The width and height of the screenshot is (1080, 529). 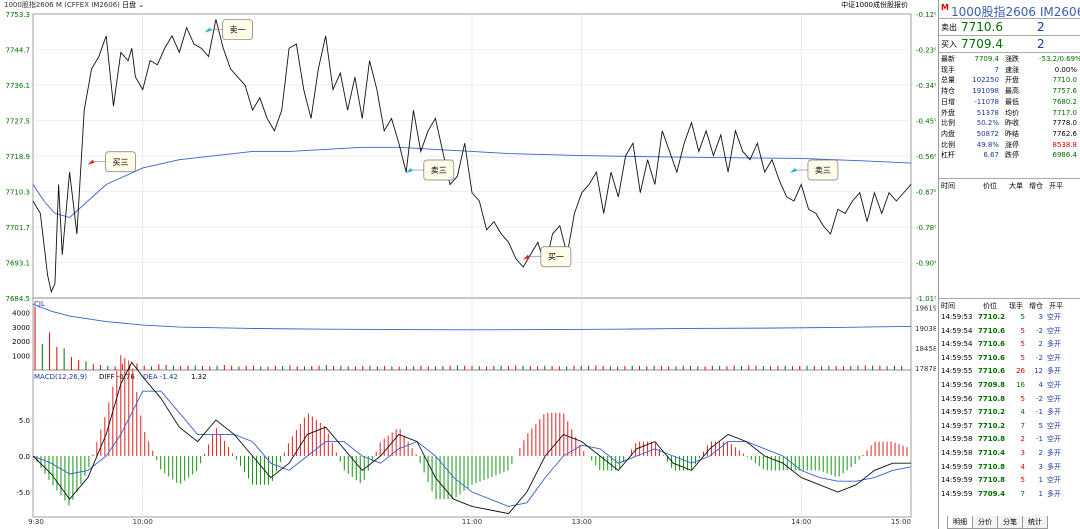 What do you see at coordinates (24, 457) in the screenshot?
I see `macd-tick-label: 0.0` at bounding box center [24, 457].